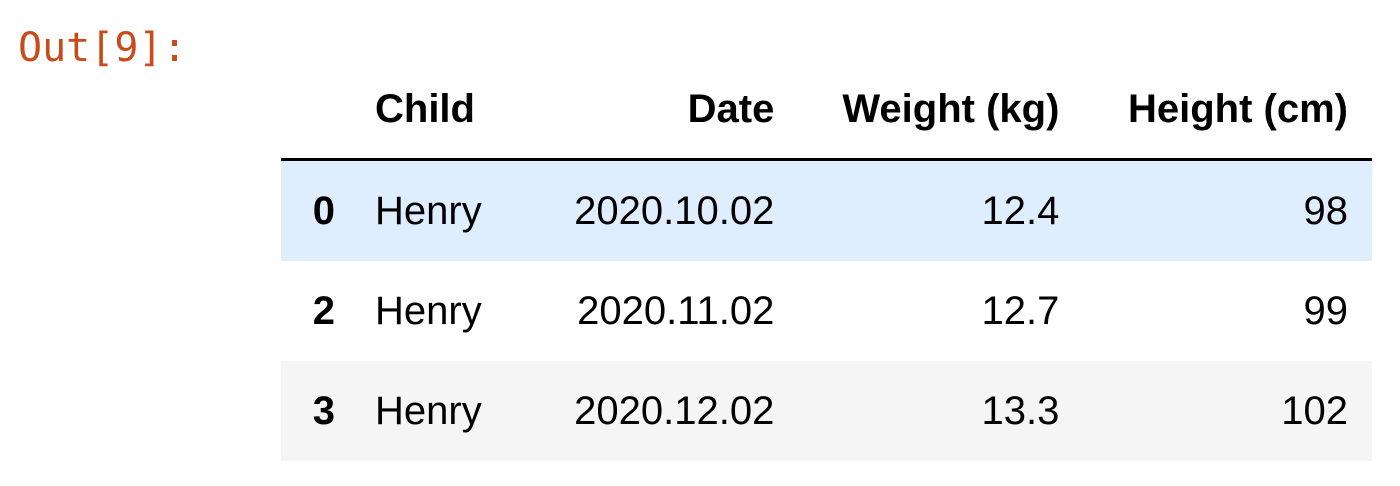  What do you see at coordinates (941, 110) in the screenshot?
I see `column-header-weight: Weight (kg)` at bounding box center [941, 110].